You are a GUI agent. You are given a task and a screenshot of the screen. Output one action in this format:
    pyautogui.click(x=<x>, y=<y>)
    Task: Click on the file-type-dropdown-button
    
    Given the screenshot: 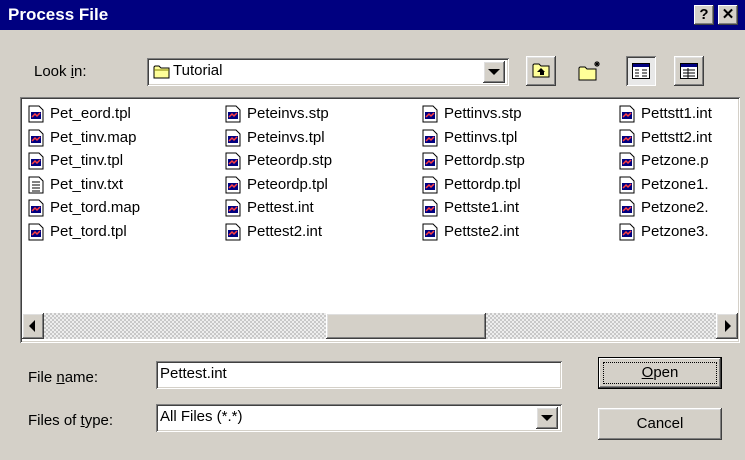 What is the action you would take?
    pyautogui.click(x=547, y=418)
    